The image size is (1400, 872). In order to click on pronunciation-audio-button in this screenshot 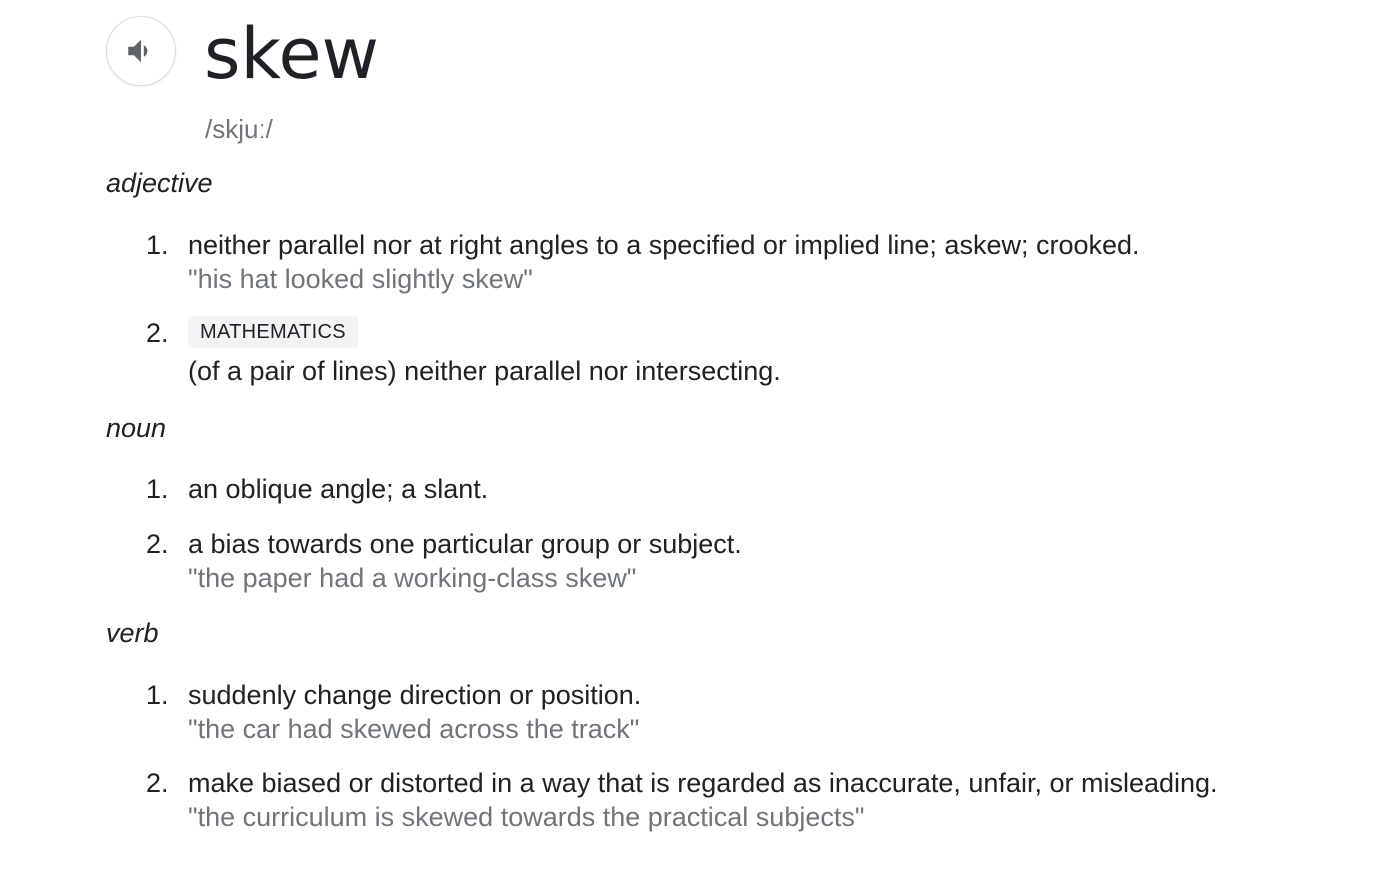, I will do `click(141, 51)`.